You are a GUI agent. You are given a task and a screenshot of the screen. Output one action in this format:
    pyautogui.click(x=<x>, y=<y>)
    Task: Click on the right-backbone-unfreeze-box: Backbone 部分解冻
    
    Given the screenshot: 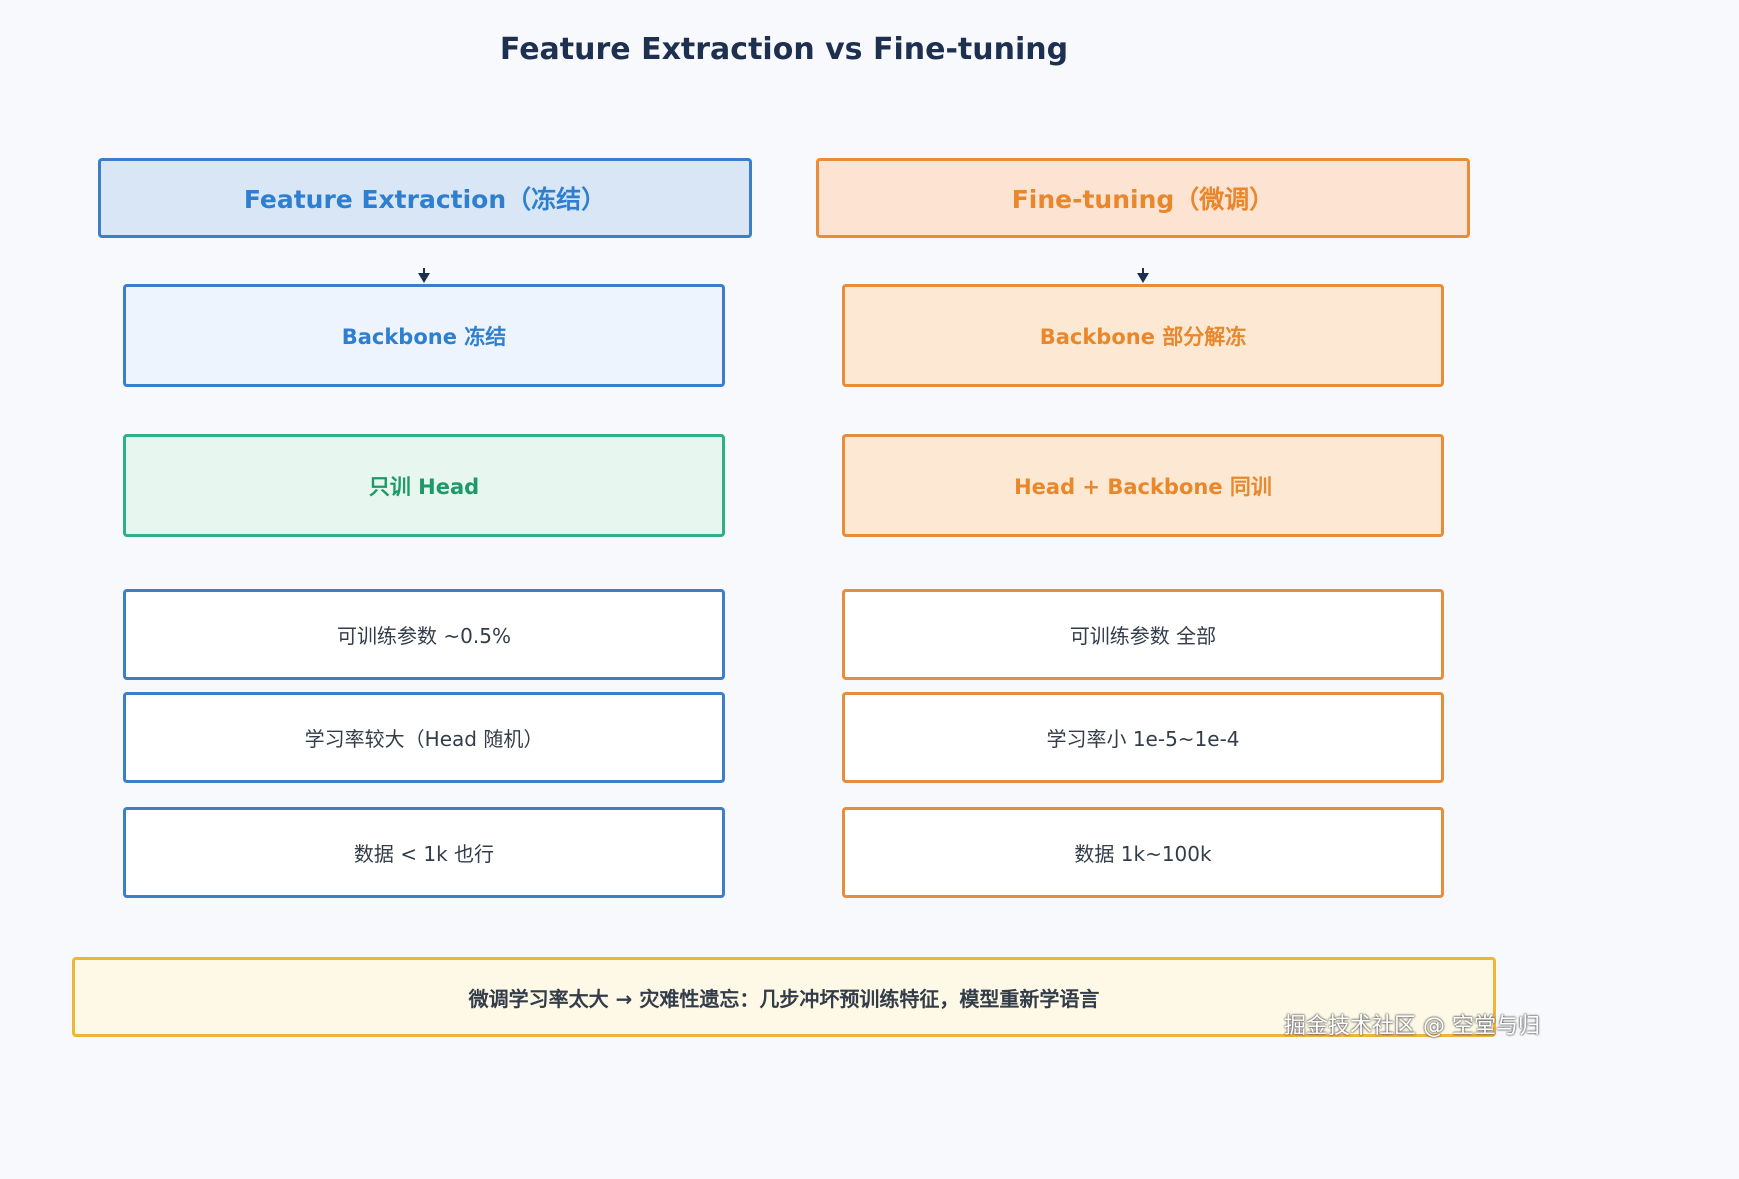 What is the action you would take?
    pyautogui.click(x=1143, y=335)
    